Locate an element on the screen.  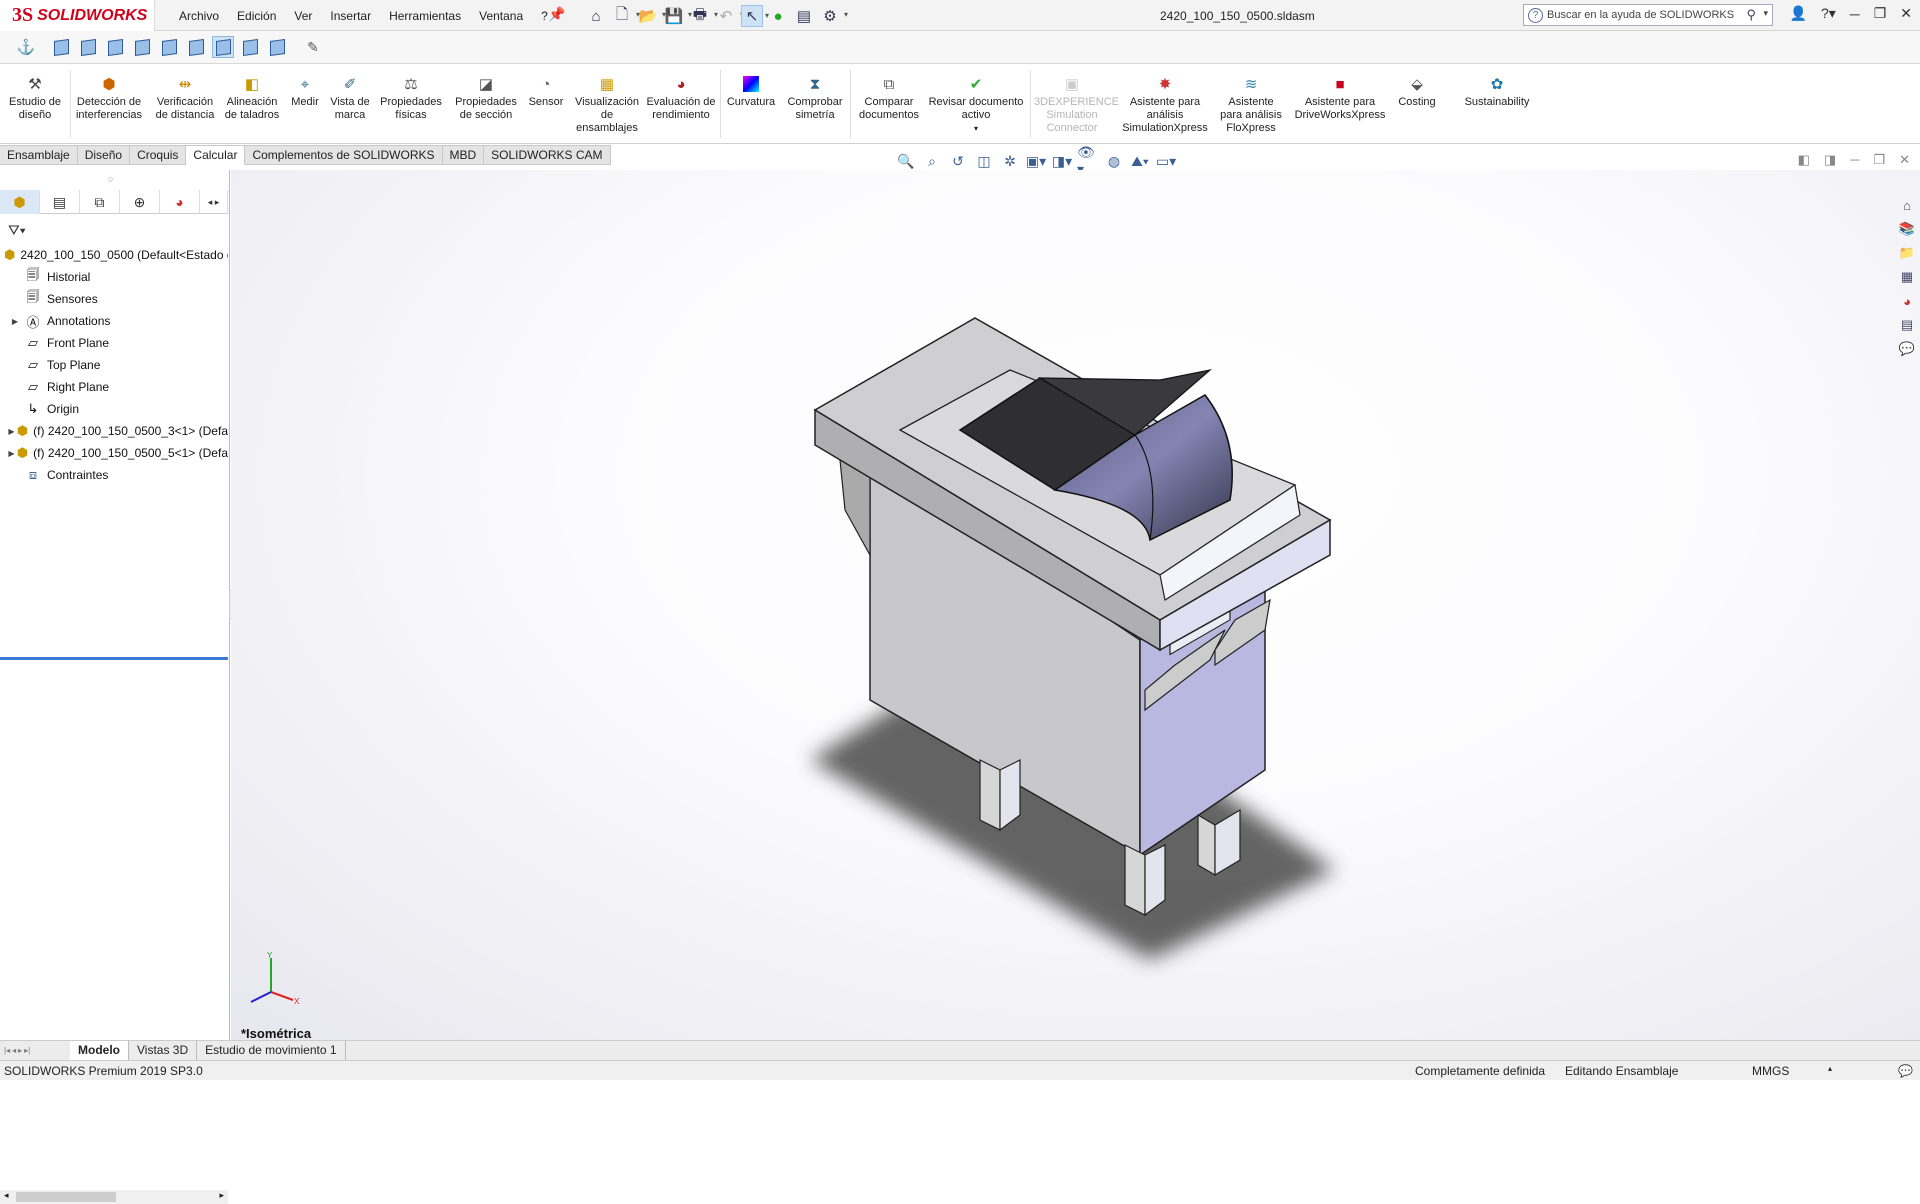
front-view-icon is located at coordinates (61, 47).